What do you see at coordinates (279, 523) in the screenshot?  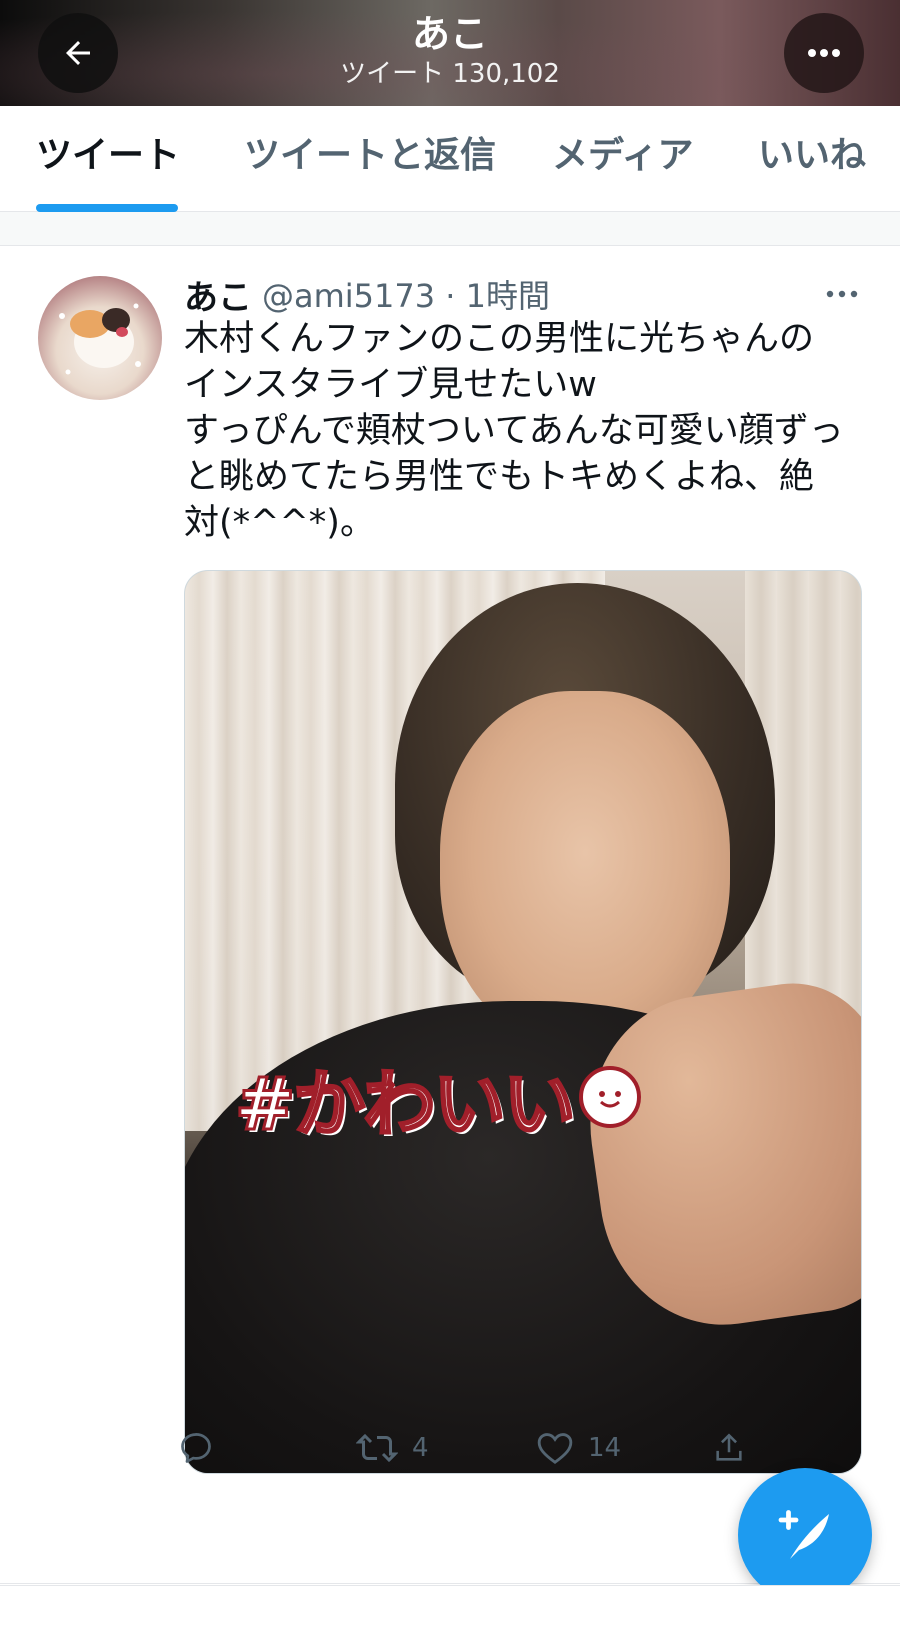 I see `tweet-text-line: 対(*^^*)。` at bounding box center [279, 523].